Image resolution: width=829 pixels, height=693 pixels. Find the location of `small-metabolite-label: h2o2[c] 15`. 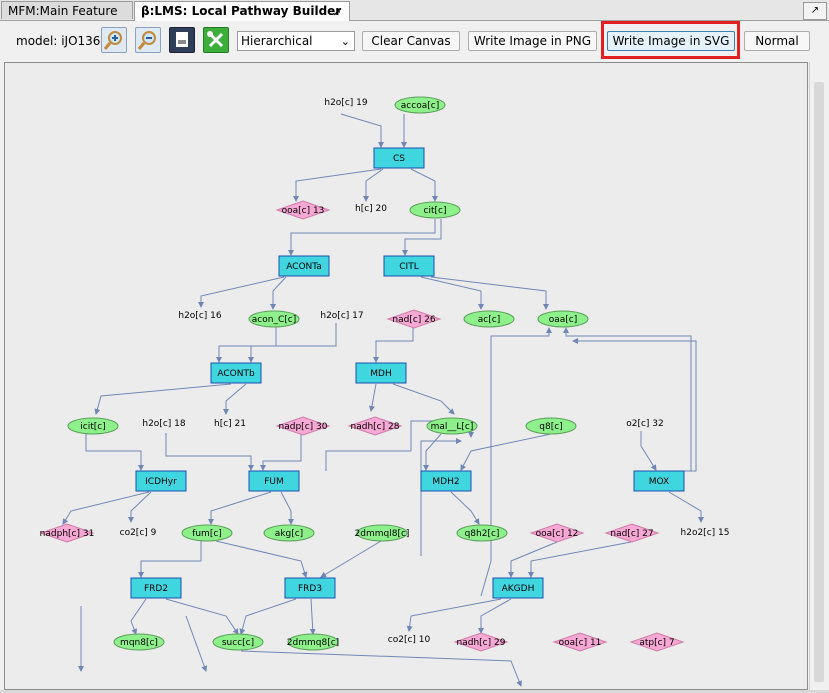

small-metabolite-label: h2o2[c] 15 is located at coordinates (705, 533).